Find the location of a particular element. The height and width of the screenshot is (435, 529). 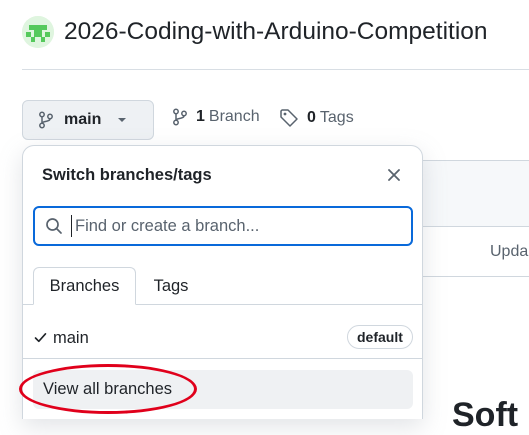

dropdown-title: Switch branches/tags is located at coordinates (127, 175).